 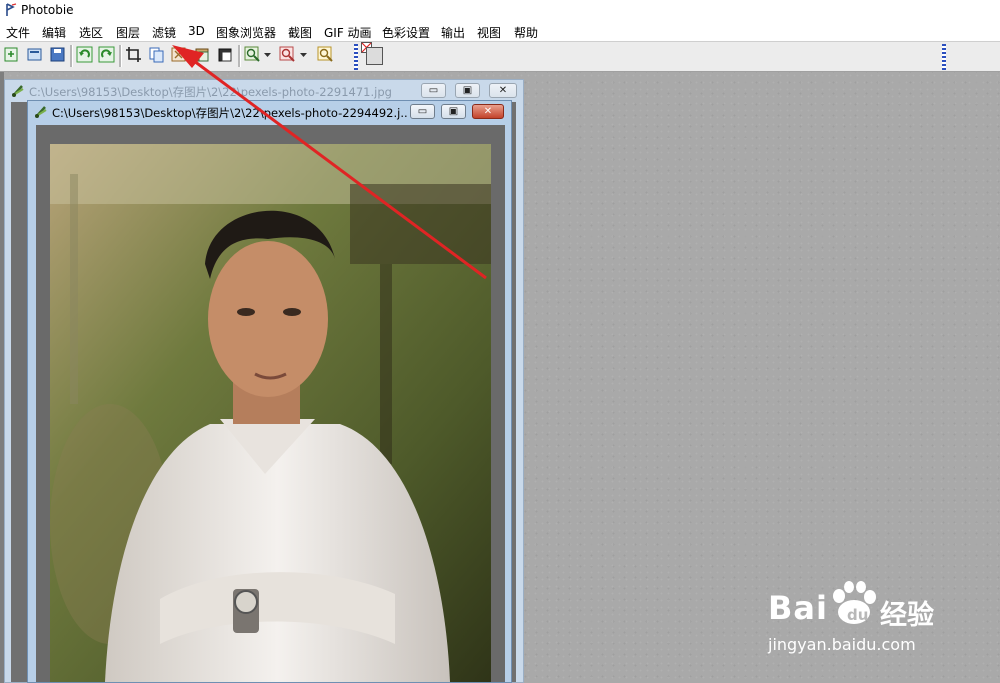 What do you see at coordinates (857, 615) in the screenshot?
I see `svg-text: du` at bounding box center [857, 615].